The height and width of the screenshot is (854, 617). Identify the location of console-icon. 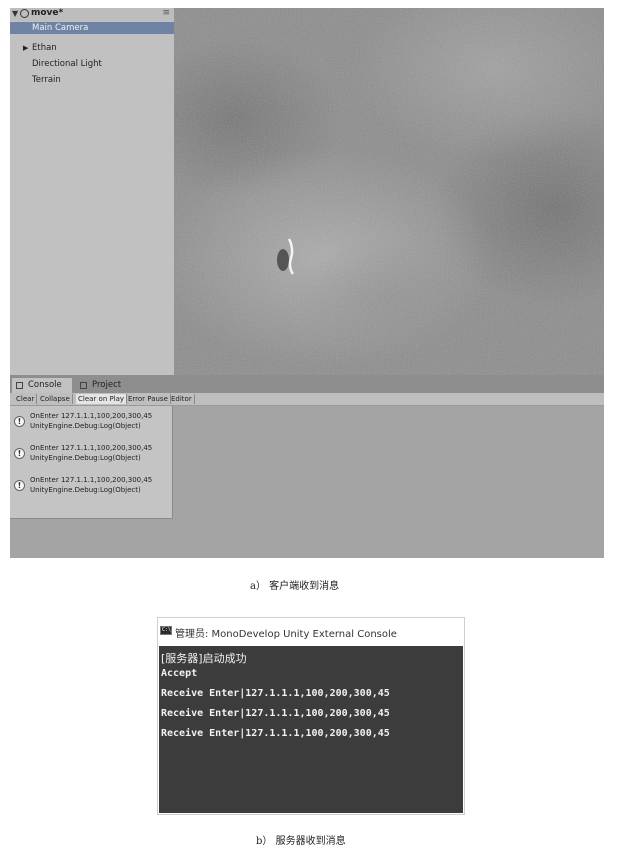
(19, 385).